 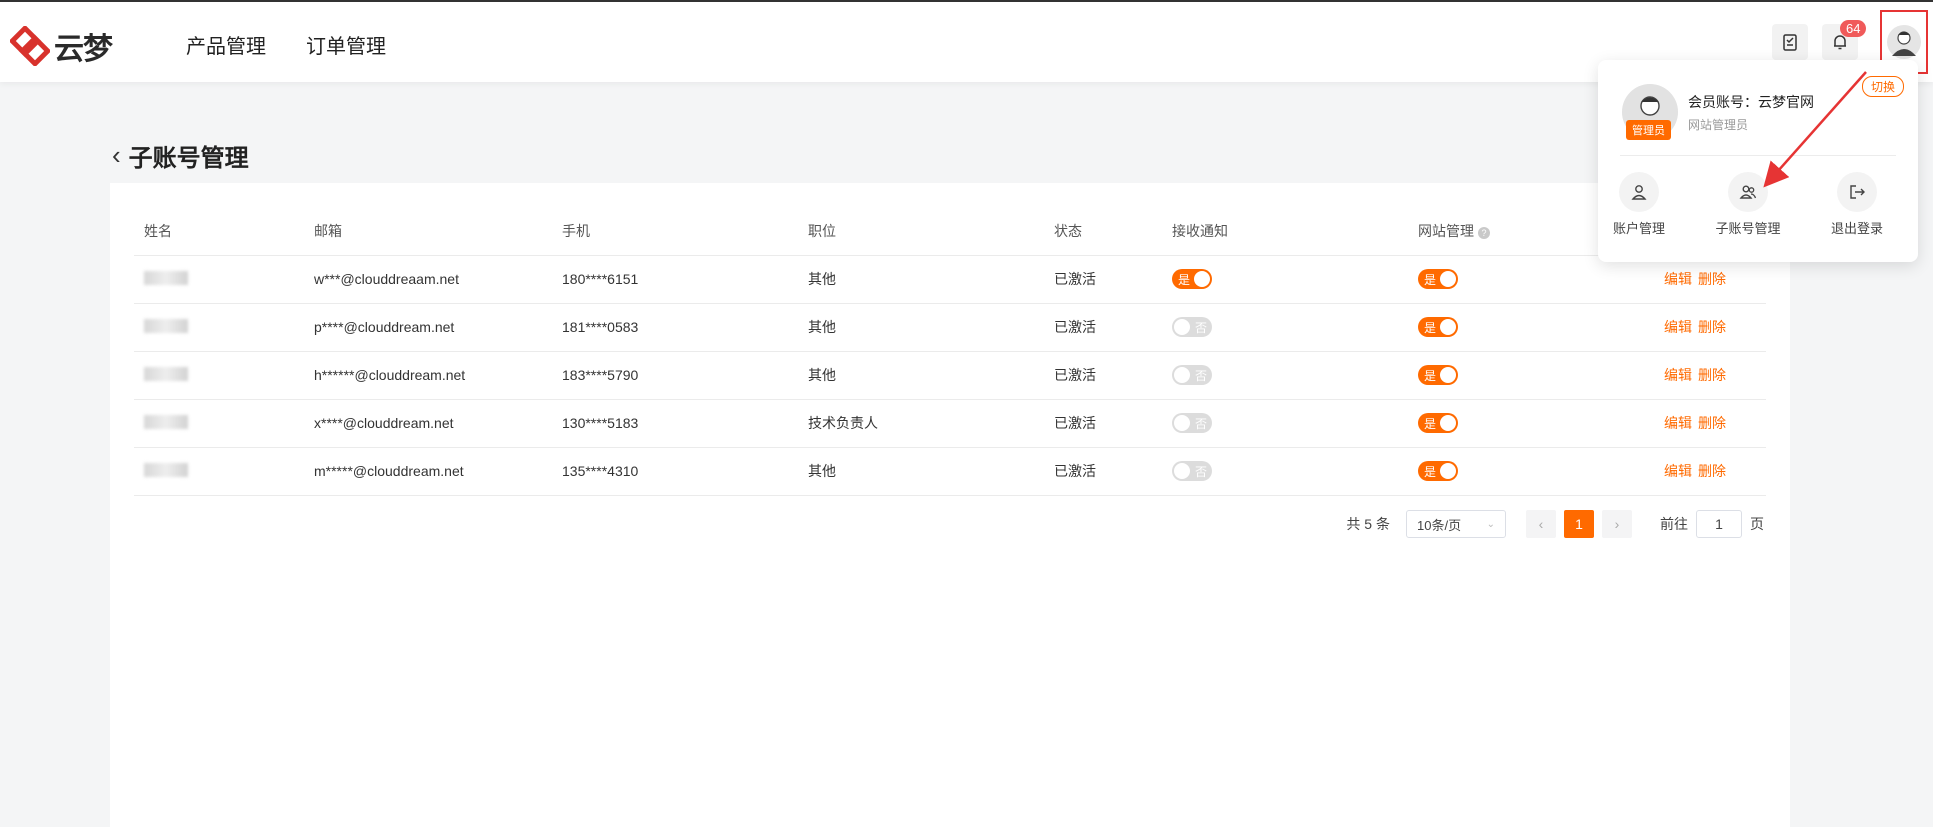 I want to click on col-phone: 手机, so click(x=685, y=231).